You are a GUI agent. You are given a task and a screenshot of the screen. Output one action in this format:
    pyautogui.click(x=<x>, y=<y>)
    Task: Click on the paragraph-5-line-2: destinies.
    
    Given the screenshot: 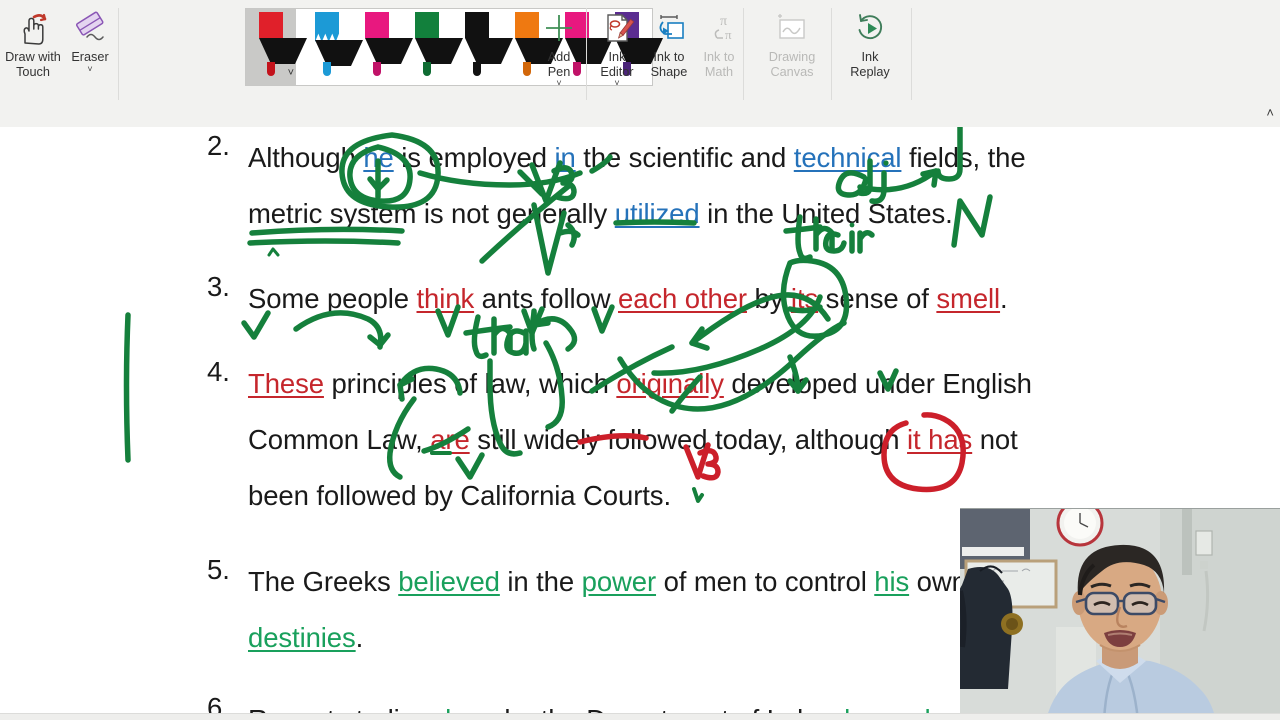 What is the action you would take?
    pyautogui.click(x=305, y=638)
    